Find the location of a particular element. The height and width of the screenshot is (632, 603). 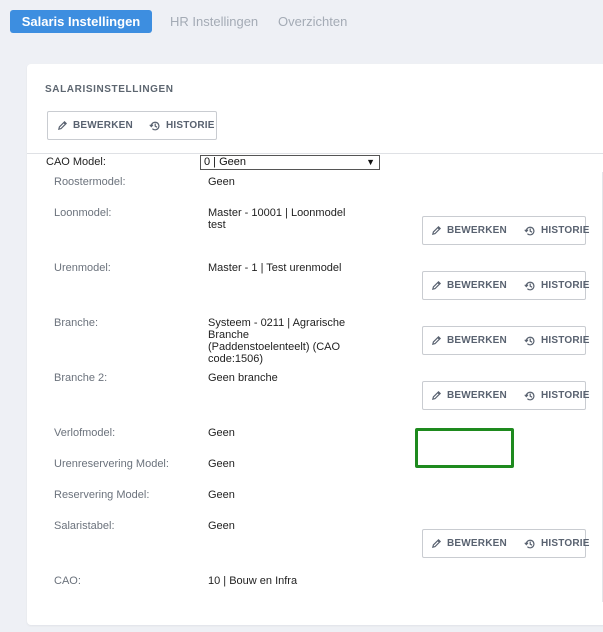

field-value-salaristabel: Geen is located at coordinates (221, 526).